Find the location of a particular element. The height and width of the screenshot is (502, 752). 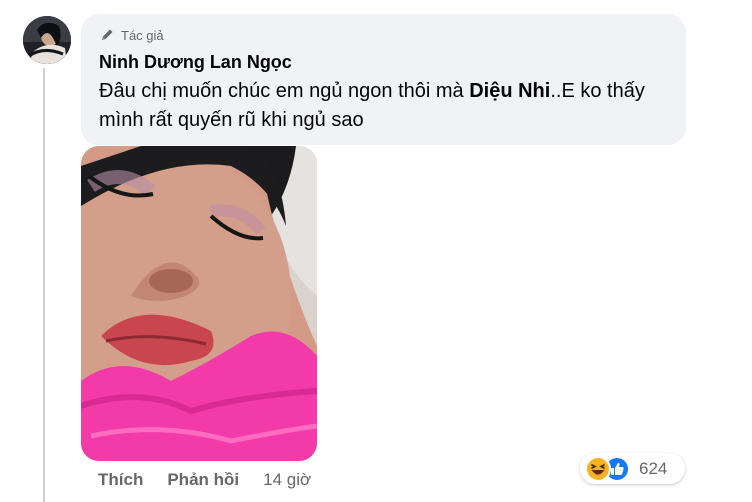

comment-actions: Thích Phản hồi 14 giờ is located at coordinates (204, 480).